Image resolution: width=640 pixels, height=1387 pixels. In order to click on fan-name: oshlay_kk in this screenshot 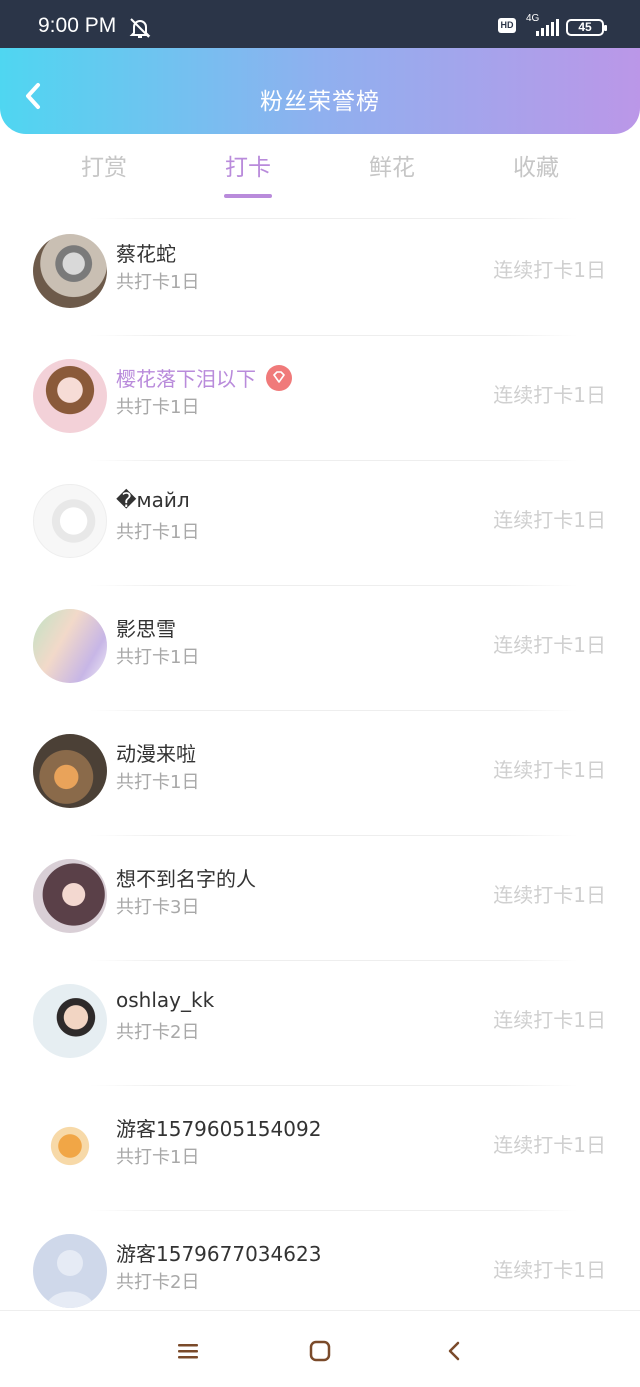, I will do `click(165, 1000)`.